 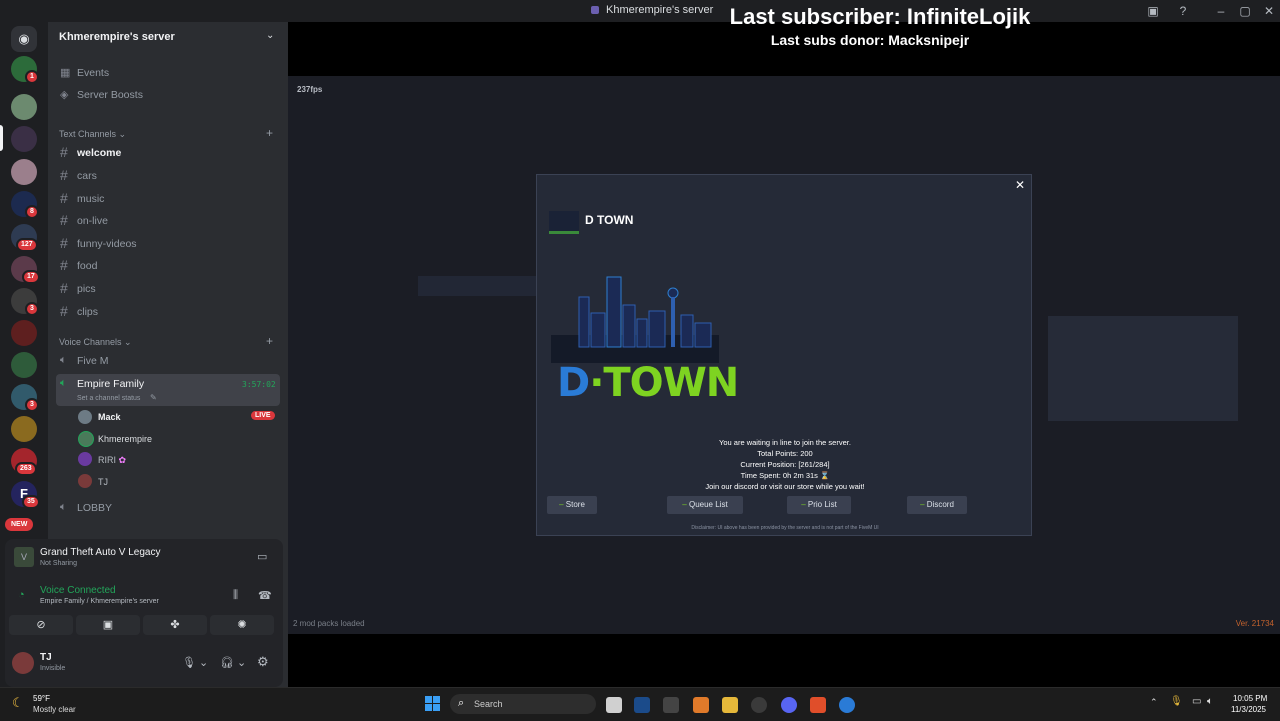 What do you see at coordinates (310, 89) in the screenshot?
I see `fps-counter: 237fps` at bounding box center [310, 89].